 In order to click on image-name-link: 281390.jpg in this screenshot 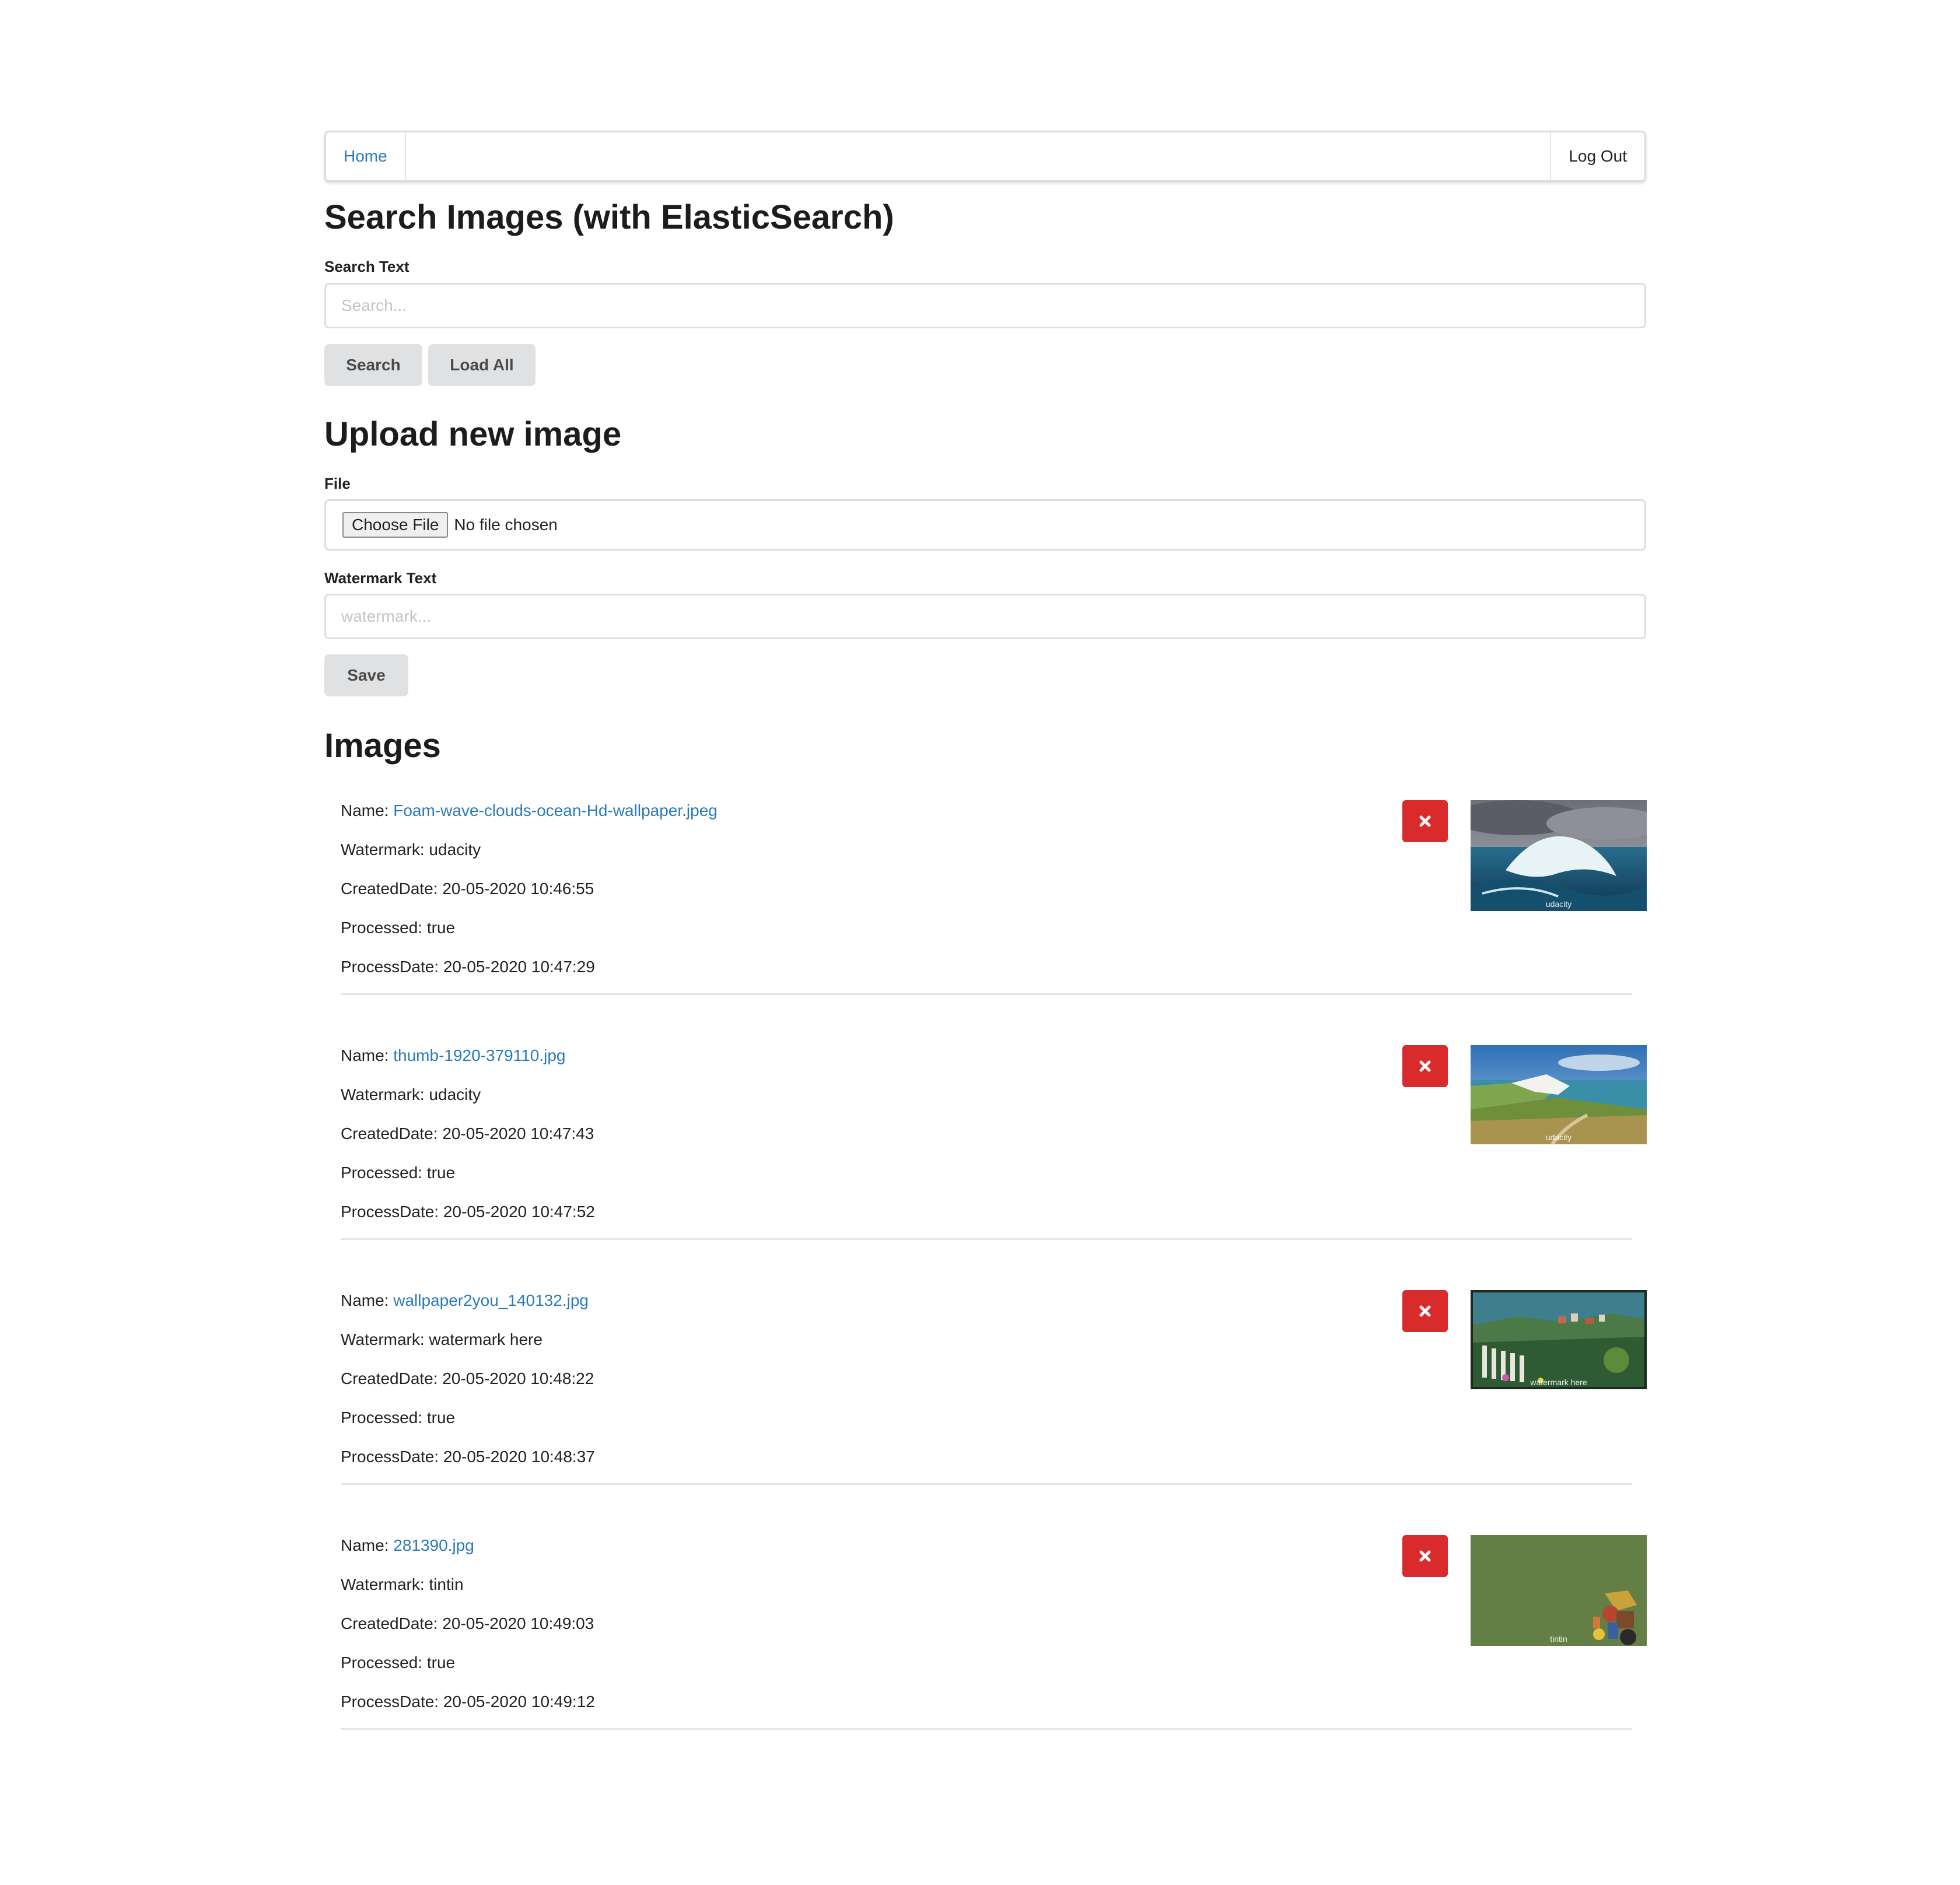, I will do `click(433, 1545)`.